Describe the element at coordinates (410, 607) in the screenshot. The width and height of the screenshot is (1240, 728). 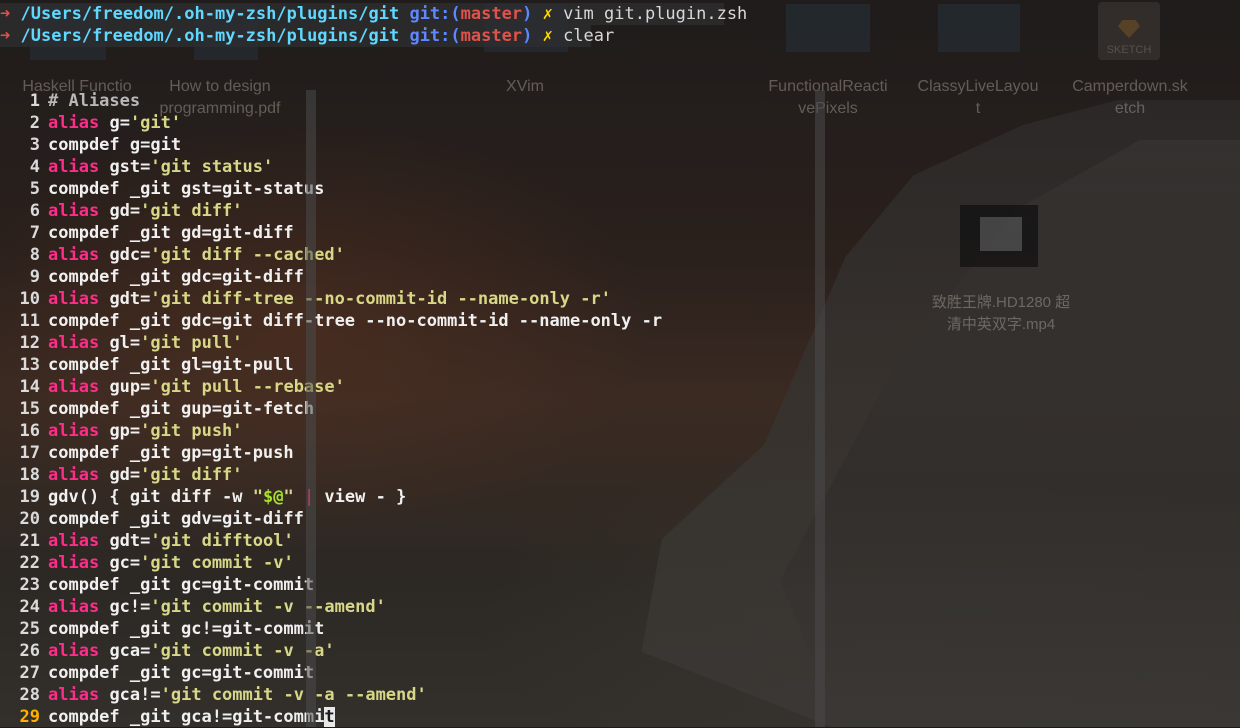
I see `vim-line: 24 alias gc!='git commit -v --amend'` at that location.